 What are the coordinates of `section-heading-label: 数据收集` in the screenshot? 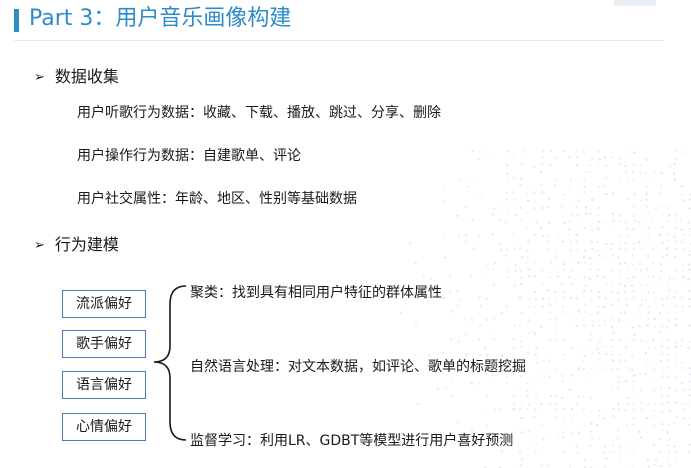 It's located at (86, 76).